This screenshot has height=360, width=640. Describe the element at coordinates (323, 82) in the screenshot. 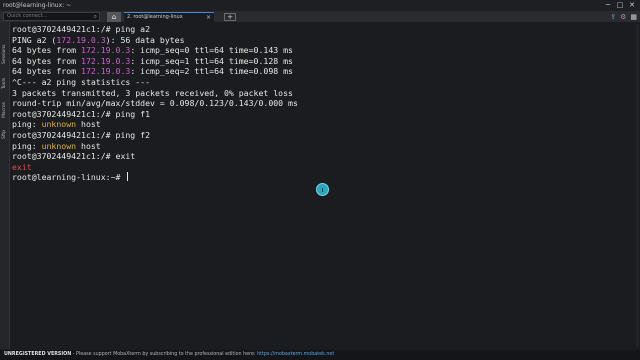

I see `terminal-line: ^C--- a2 ping statistics ---` at that location.